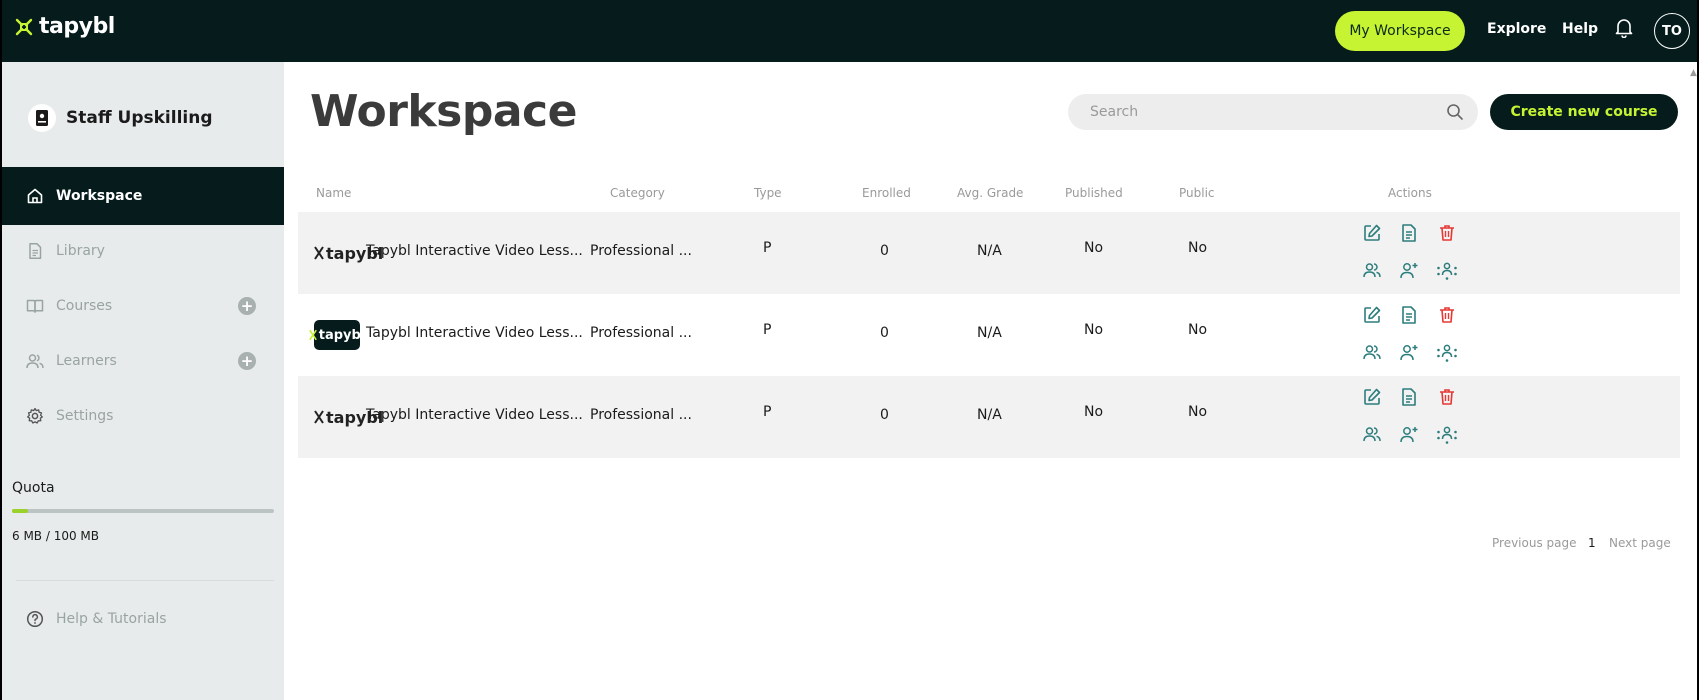 The height and width of the screenshot is (700, 1699). I want to click on sidebar-item-help: Help & Tutorials, so click(96, 619).